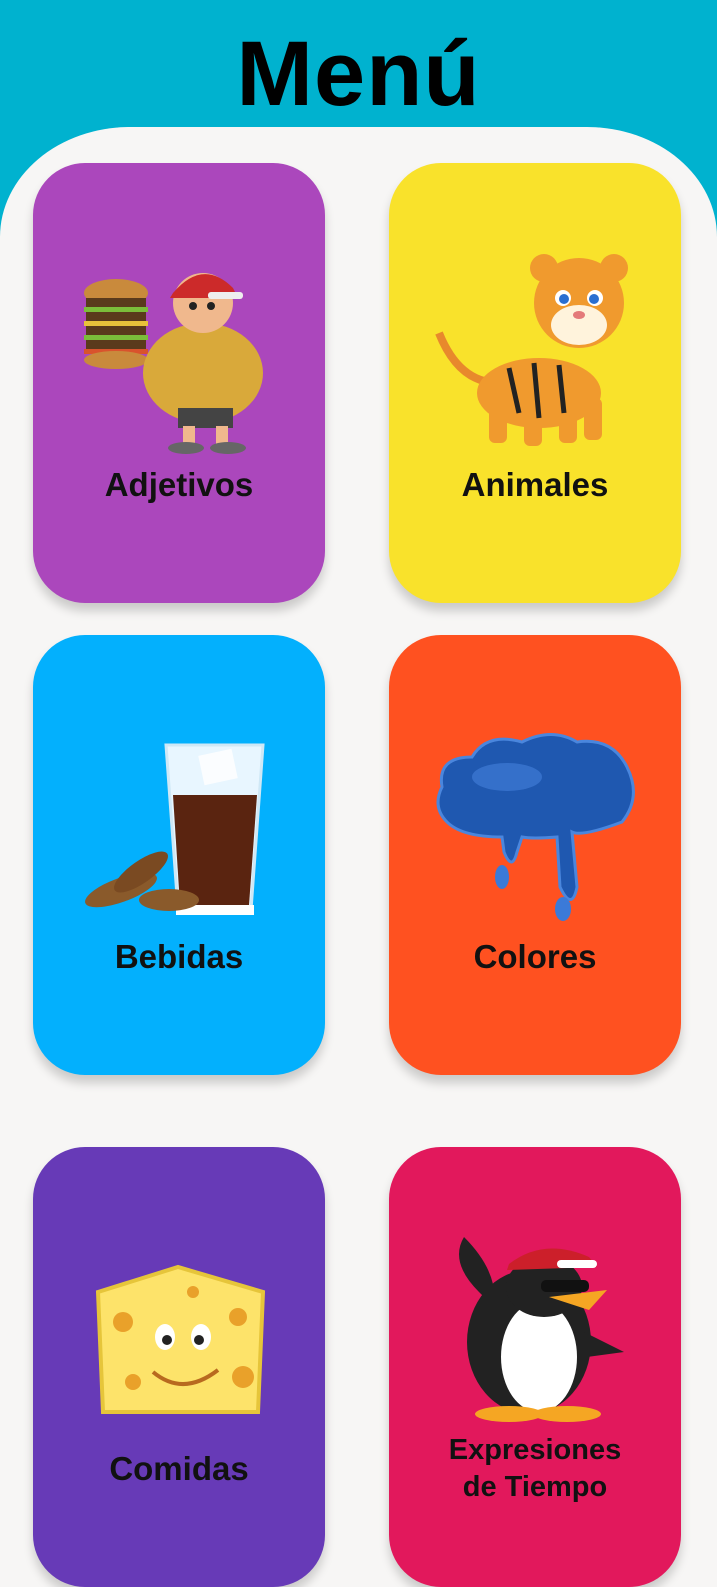 This screenshot has height=1587, width=717. I want to click on menu-card-expresiones-de-tiempo: Expresiones de Tiempo, so click(535, 1367).